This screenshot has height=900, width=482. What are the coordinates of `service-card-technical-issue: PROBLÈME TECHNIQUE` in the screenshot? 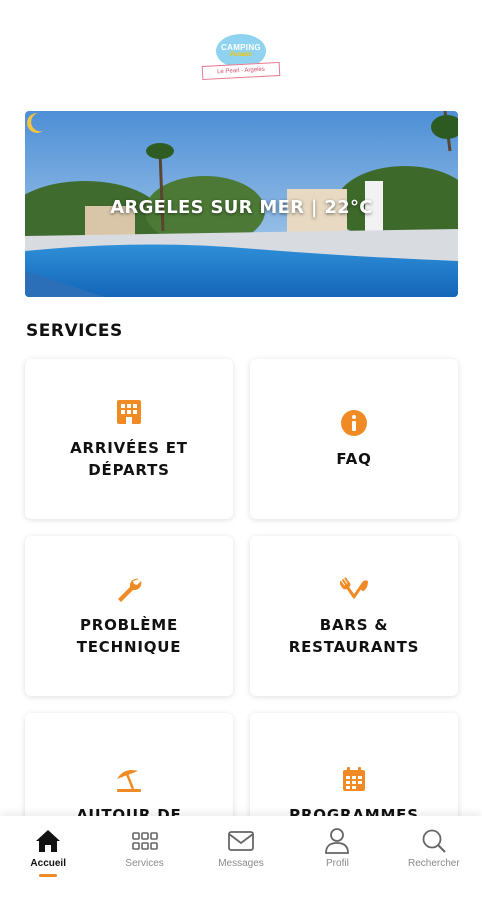 It's located at (129, 616).